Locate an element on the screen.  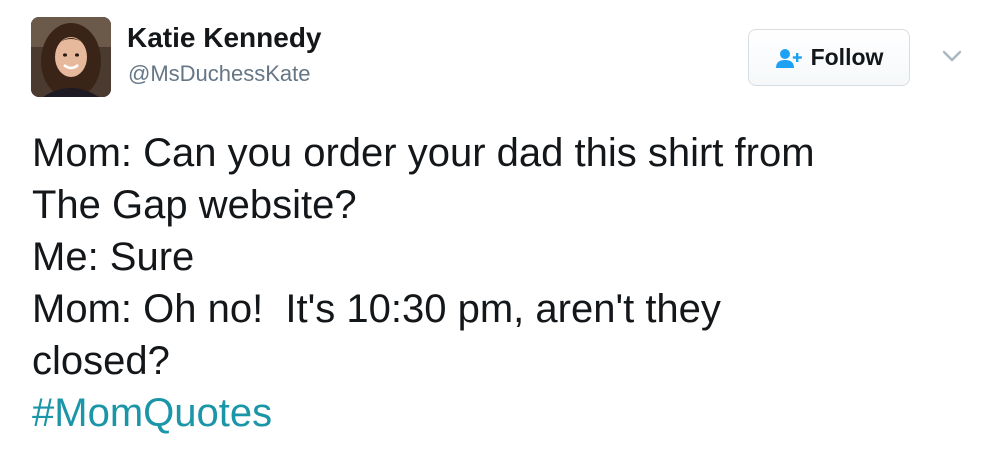
avatar is located at coordinates (71, 57).